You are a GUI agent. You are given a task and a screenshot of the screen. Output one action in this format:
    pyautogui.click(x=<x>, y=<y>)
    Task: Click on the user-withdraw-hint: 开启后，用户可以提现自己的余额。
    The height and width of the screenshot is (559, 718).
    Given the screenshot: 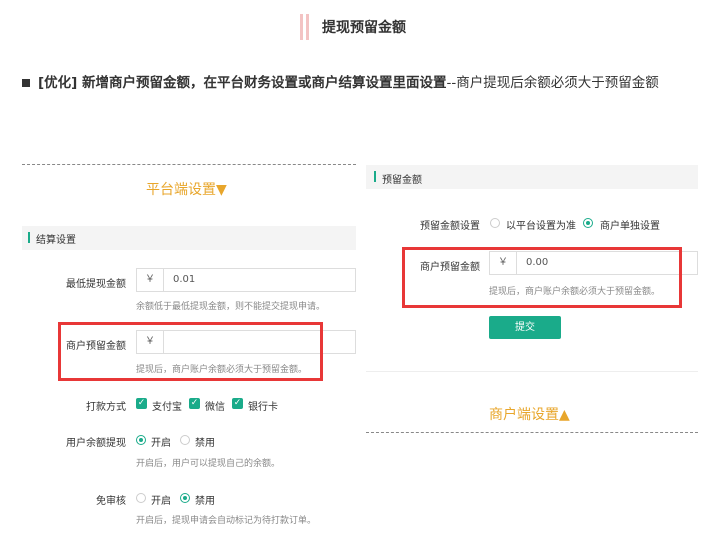 What is the action you would take?
    pyautogui.click(x=208, y=464)
    